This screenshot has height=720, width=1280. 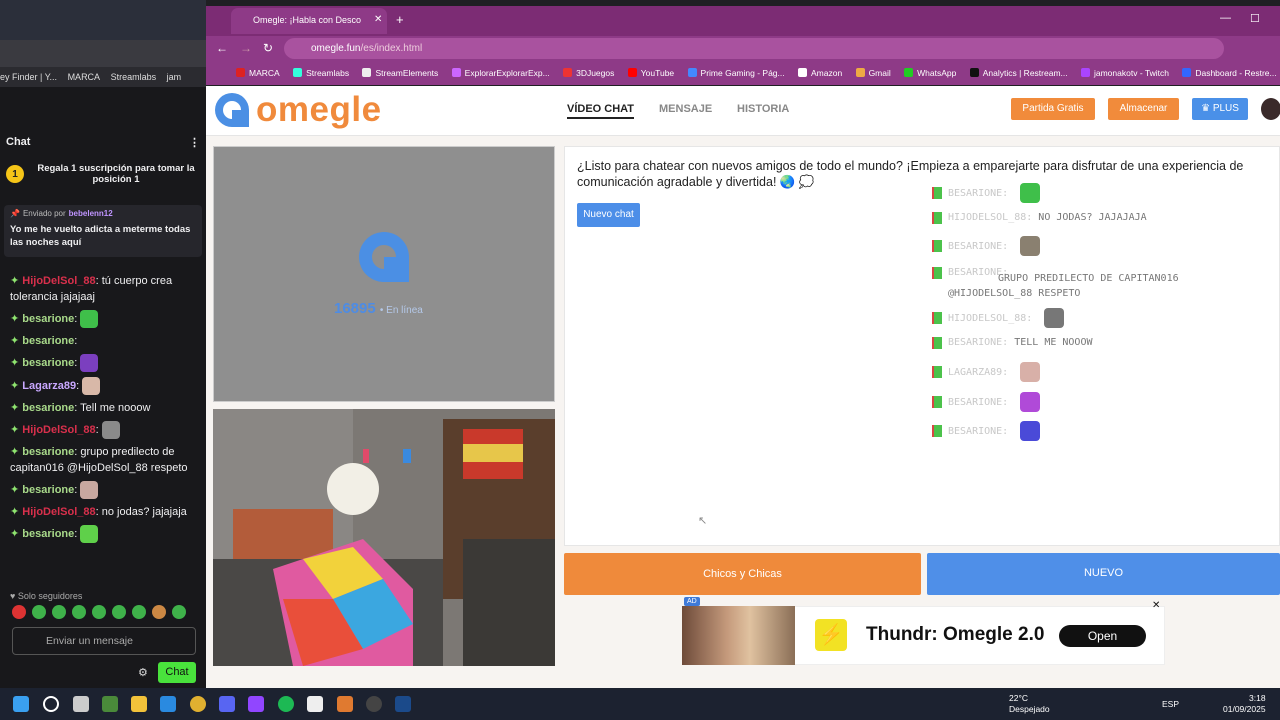 What do you see at coordinates (754, 48) in the screenshot?
I see `address-bar: omegle.fun/es/index.html` at bounding box center [754, 48].